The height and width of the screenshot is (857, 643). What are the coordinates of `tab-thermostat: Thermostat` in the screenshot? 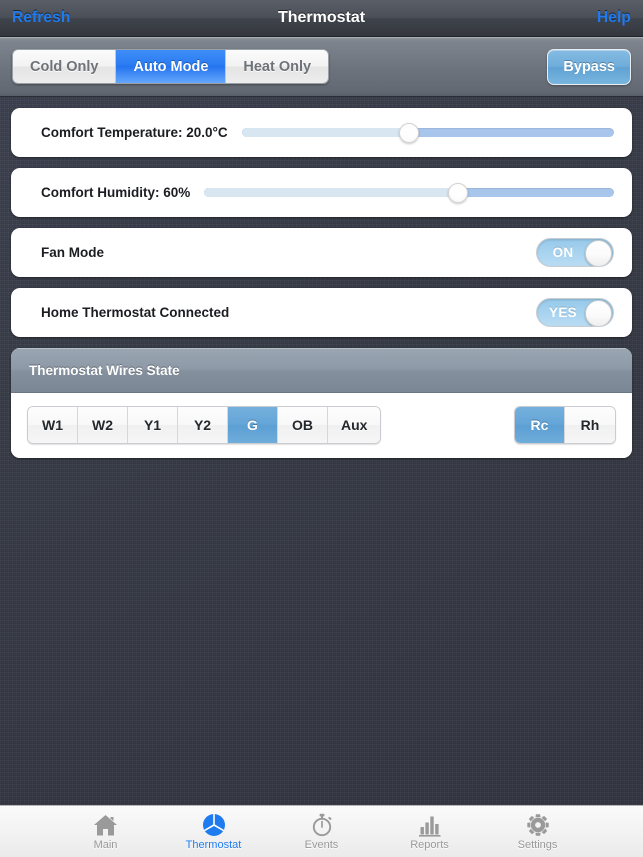 It's located at (214, 831).